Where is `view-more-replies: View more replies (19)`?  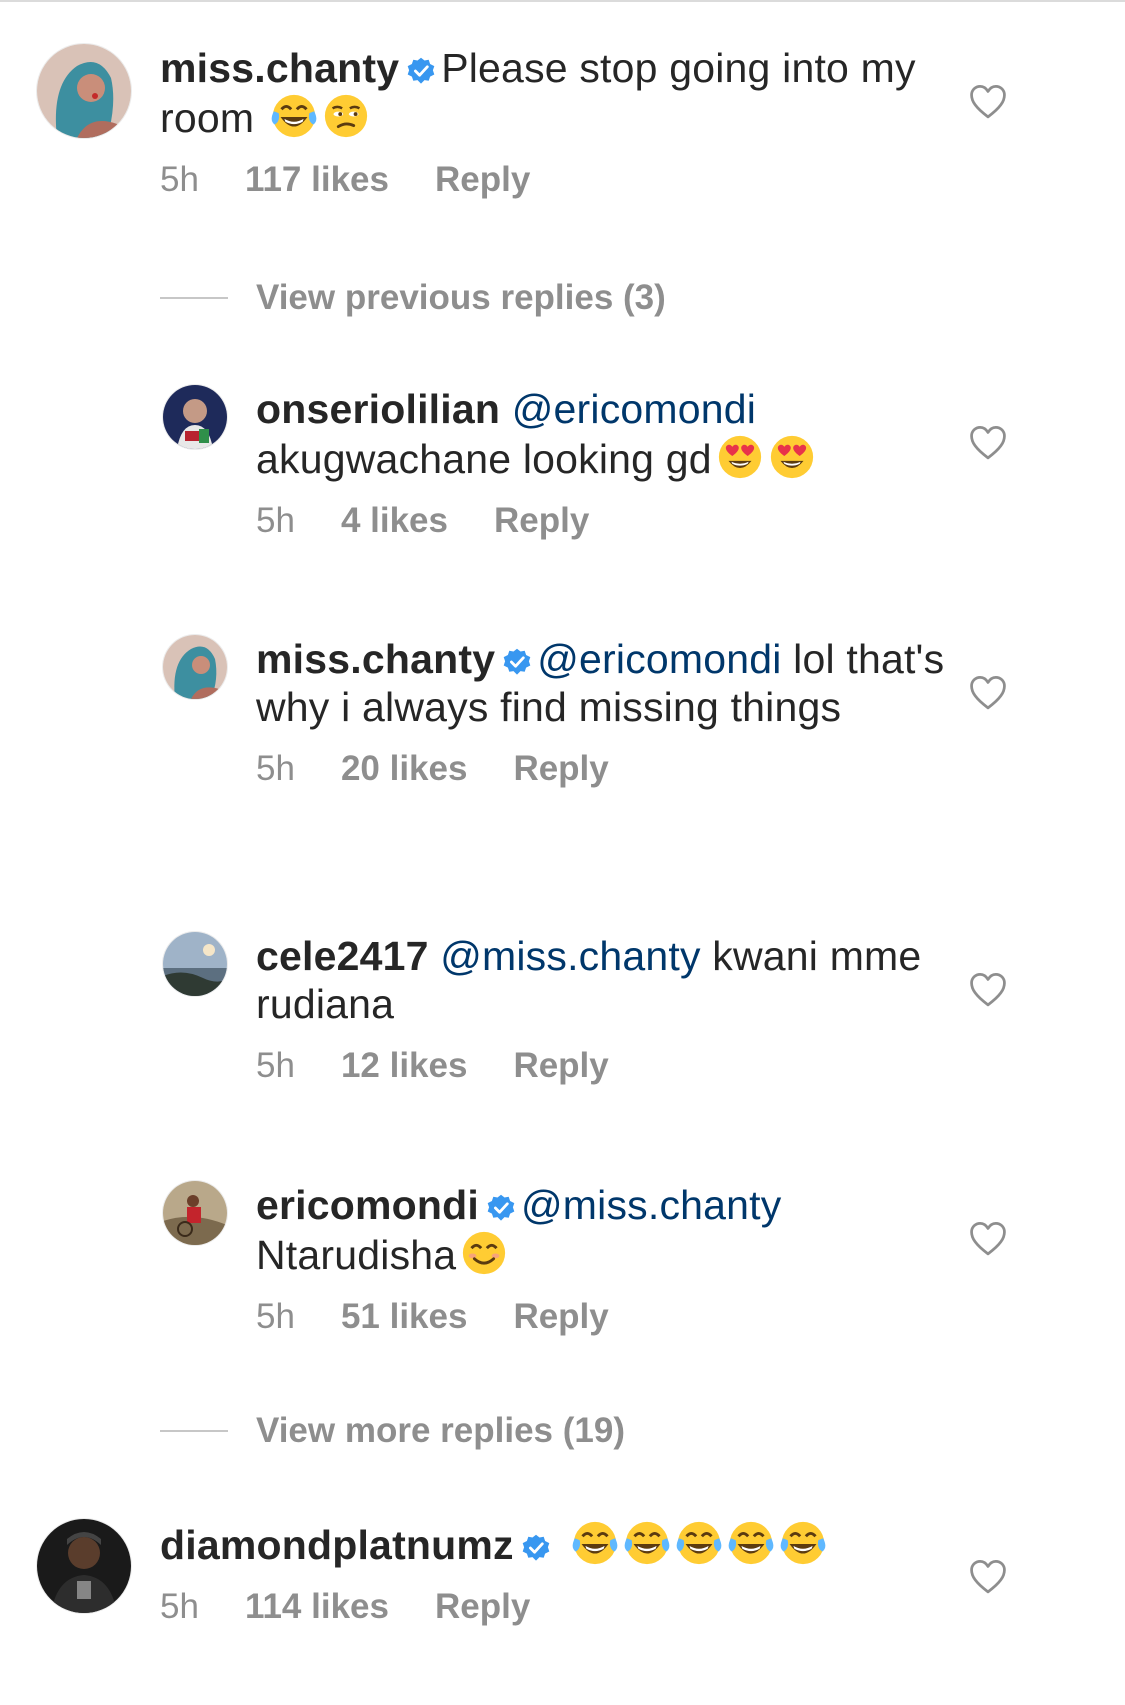
view-more-replies: View more replies (19) is located at coordinates (610, 1431).